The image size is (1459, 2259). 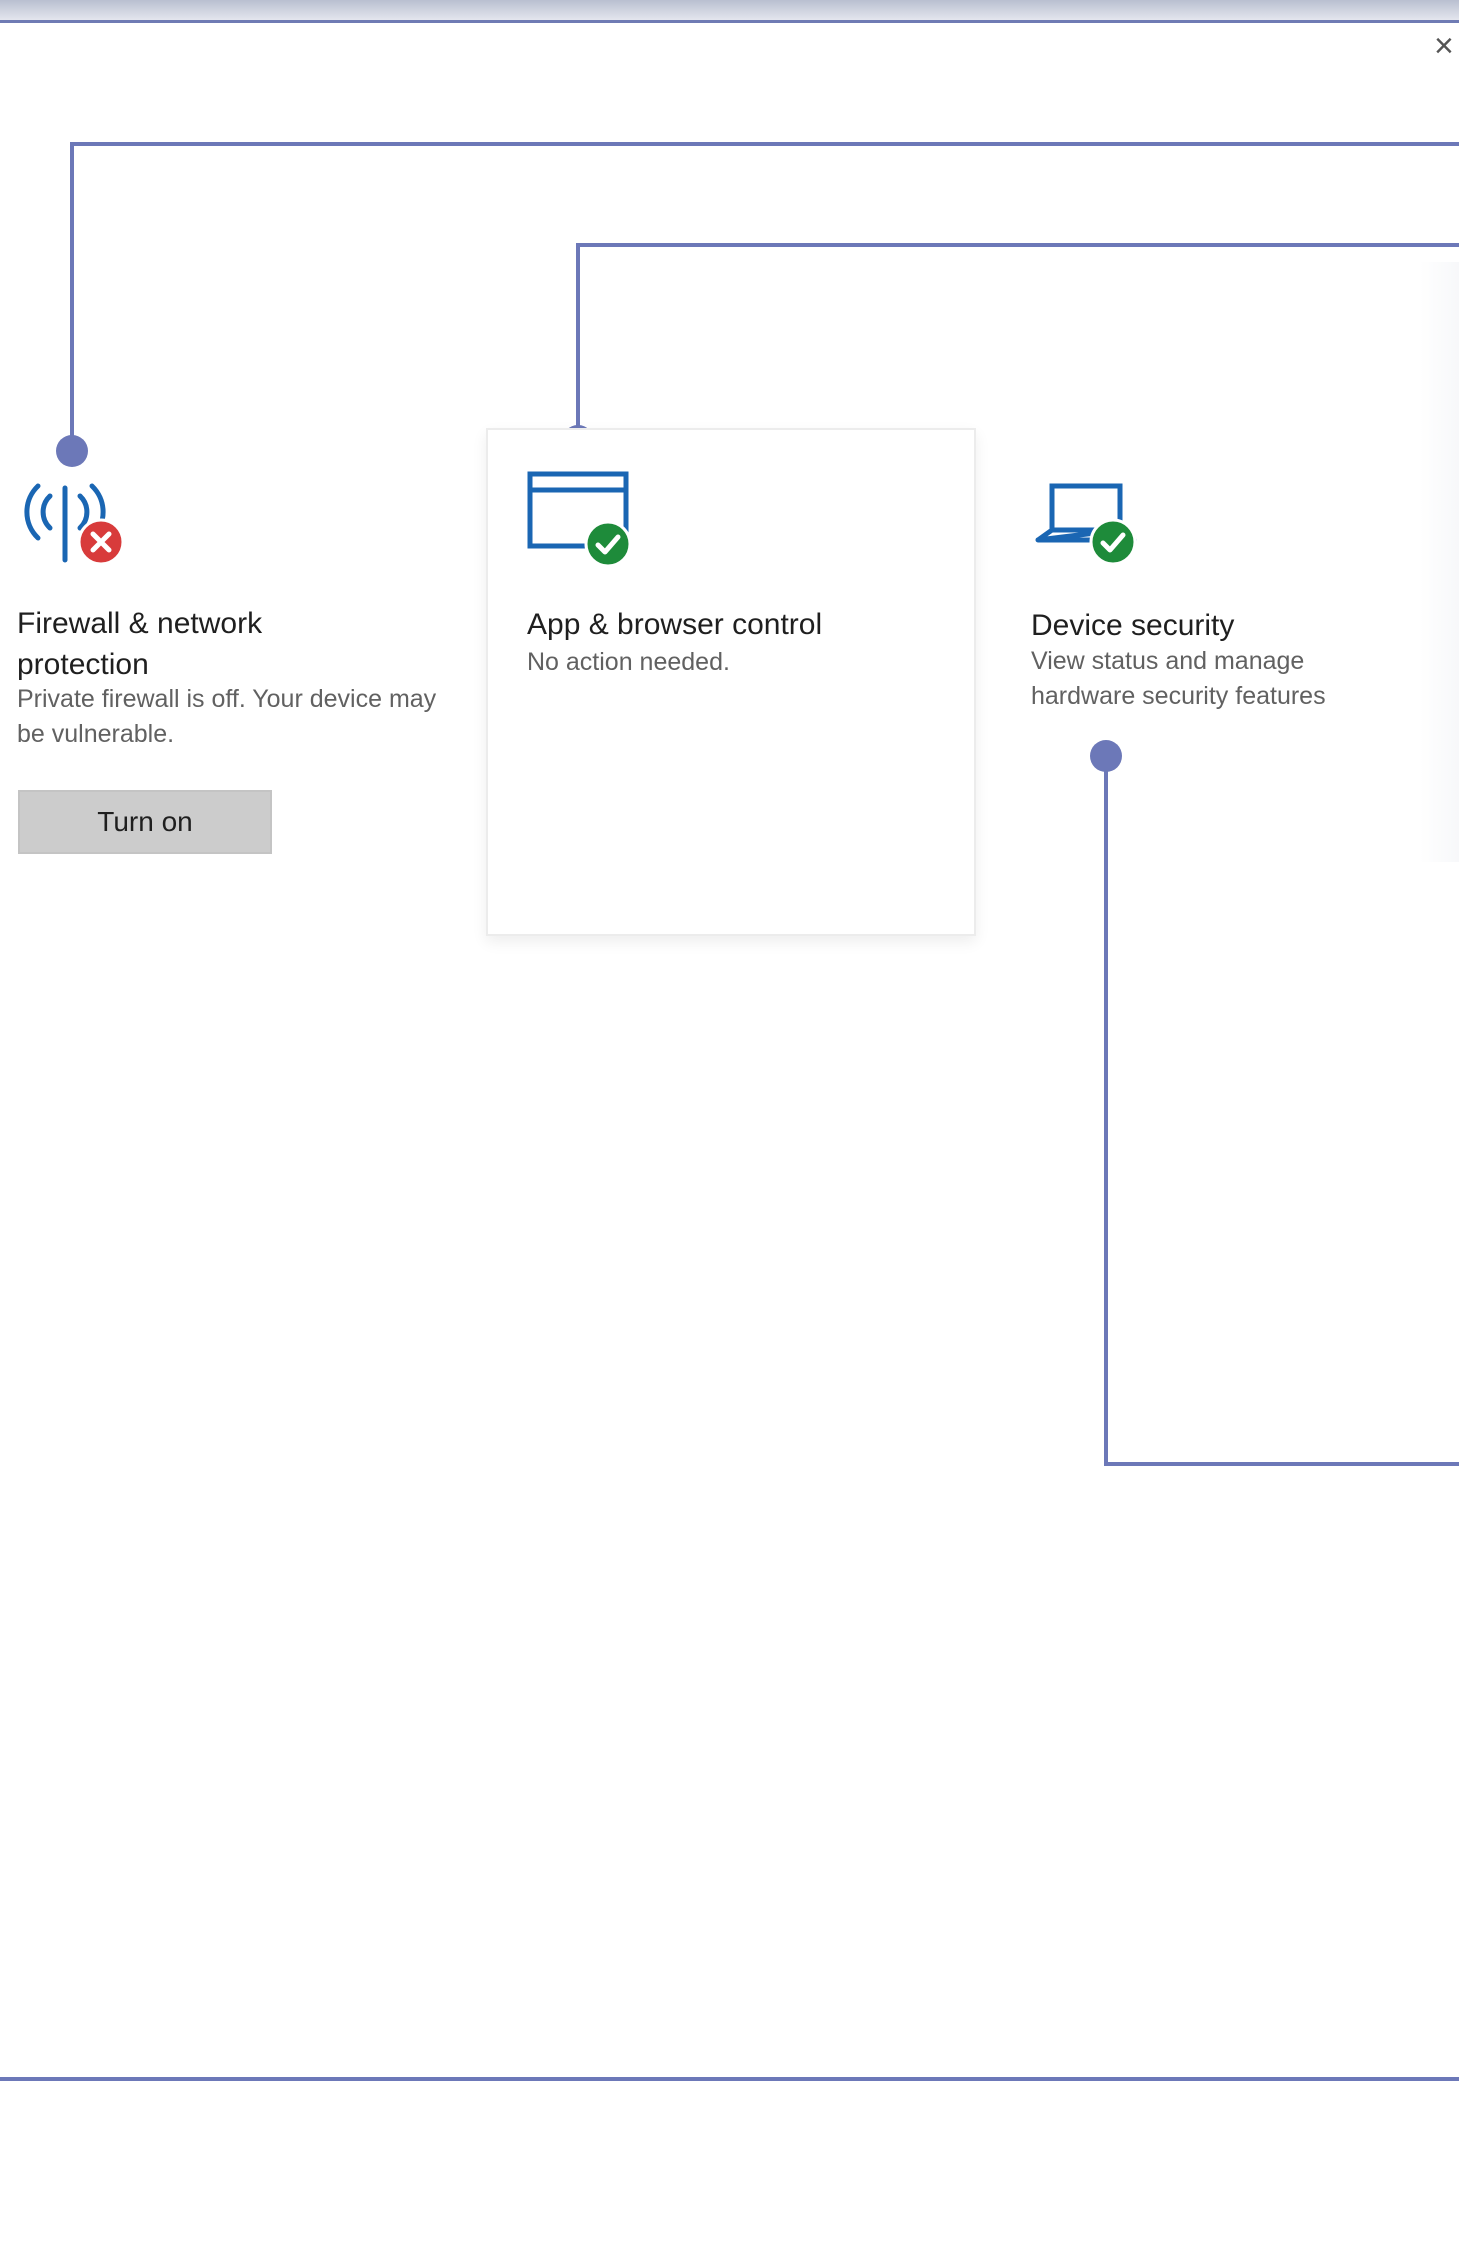 What do you see at coordinates (675, 624) in the screenshot?
I see `app-browser-title: App & browser control` at bounding box center [675, 624].